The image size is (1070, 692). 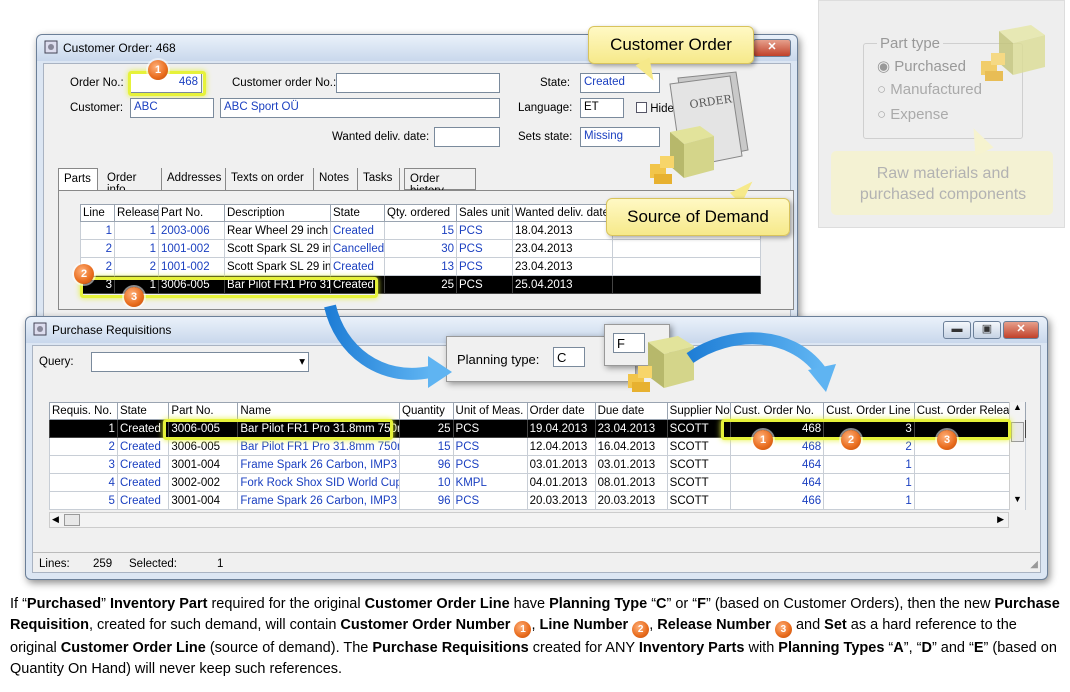 I want to click on text: and, so click(x=808, y=625).